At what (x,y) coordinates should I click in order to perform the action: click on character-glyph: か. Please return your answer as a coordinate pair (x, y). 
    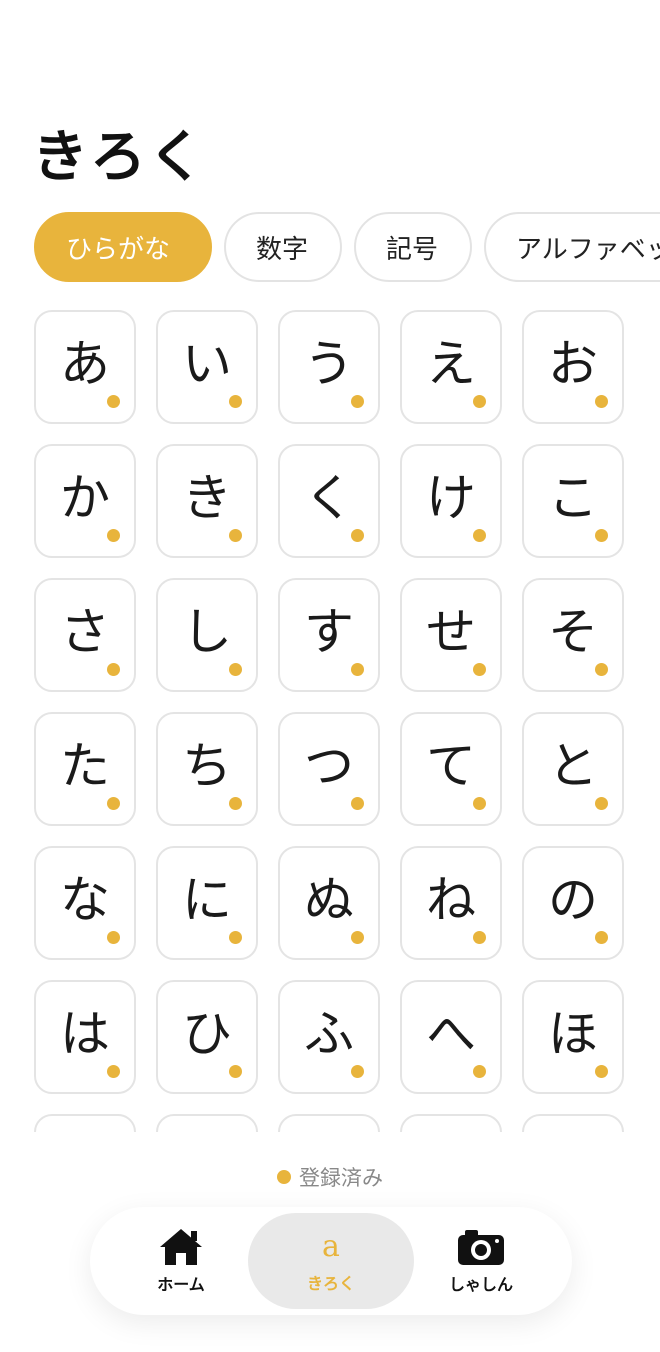
    Looking at the image, I should click on (85, 498).